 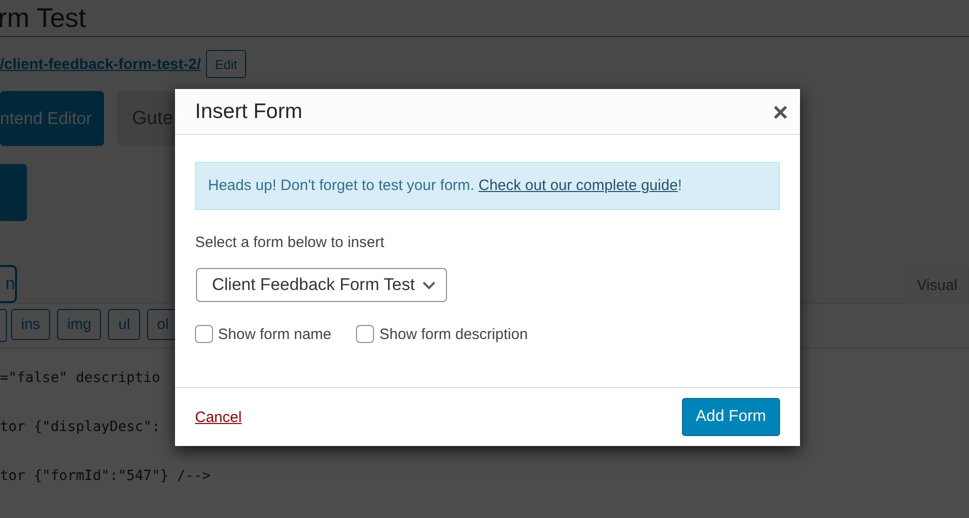 I want to click on notice-end: !, so click(x=680, y=185).